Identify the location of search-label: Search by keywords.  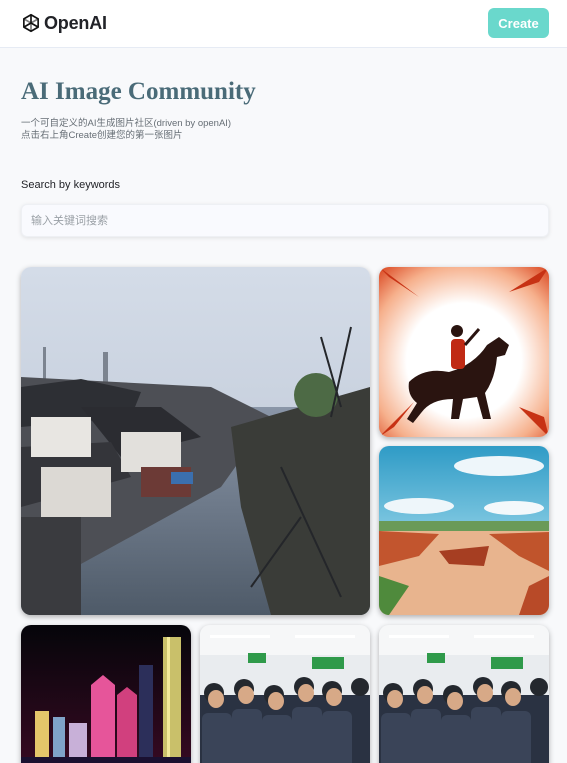
(71, 185).